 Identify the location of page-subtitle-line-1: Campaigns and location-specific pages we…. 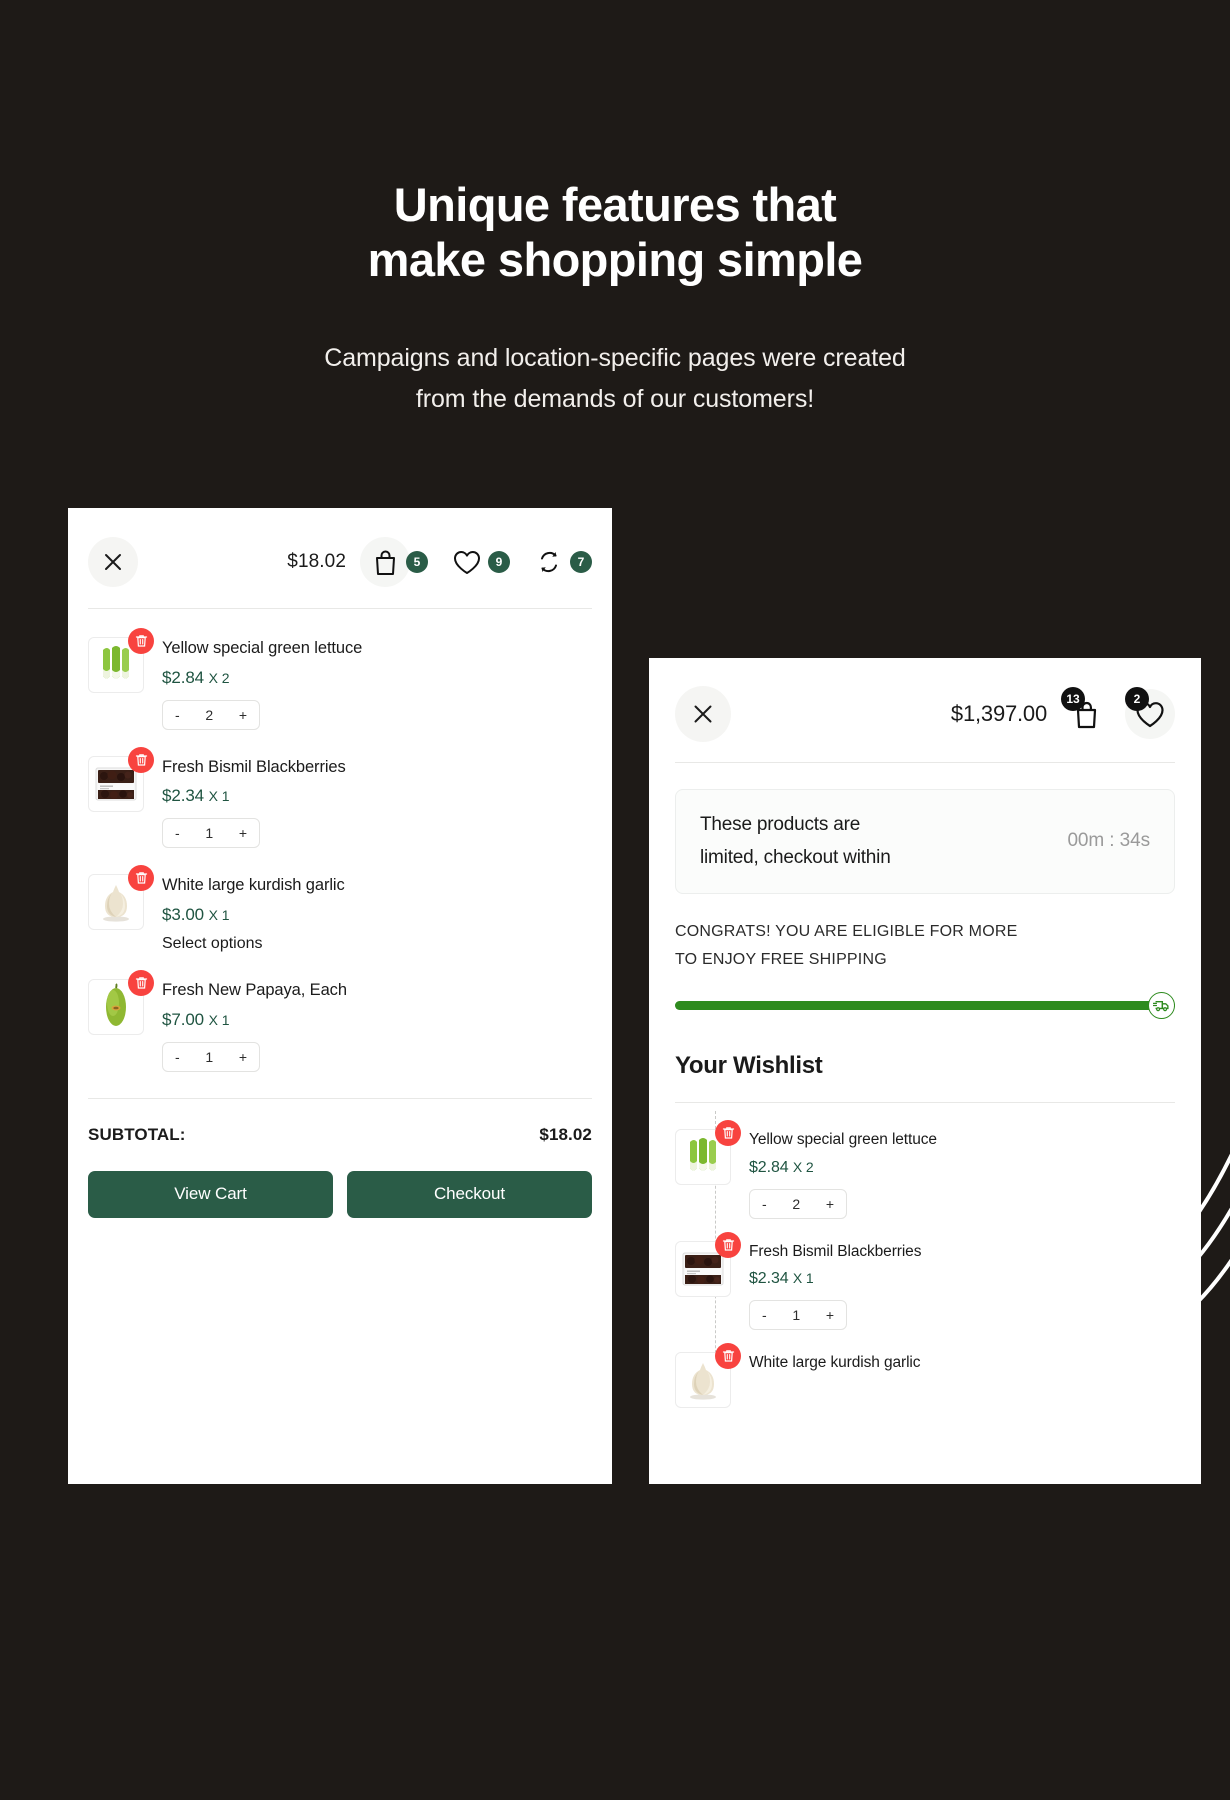
(615, 358).